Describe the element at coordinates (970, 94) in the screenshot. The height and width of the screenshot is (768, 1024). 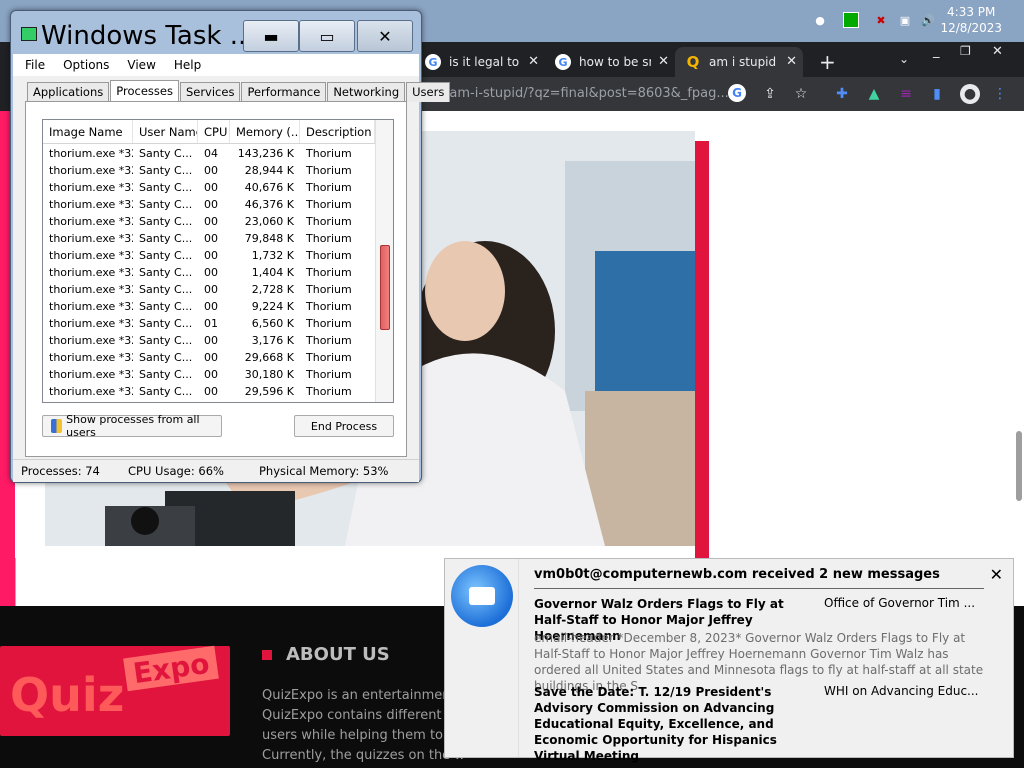
I see `profile-icon: ●` at that location.